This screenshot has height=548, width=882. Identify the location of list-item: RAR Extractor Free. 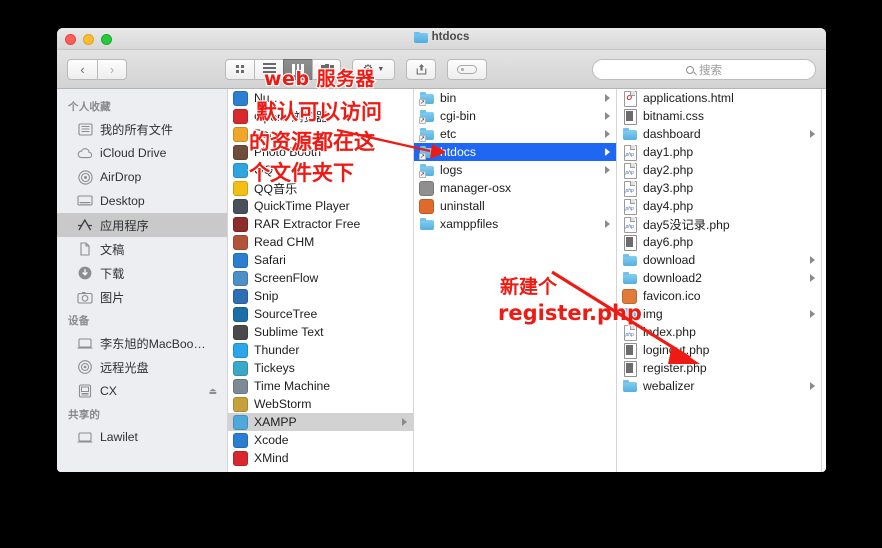
(320, 224).